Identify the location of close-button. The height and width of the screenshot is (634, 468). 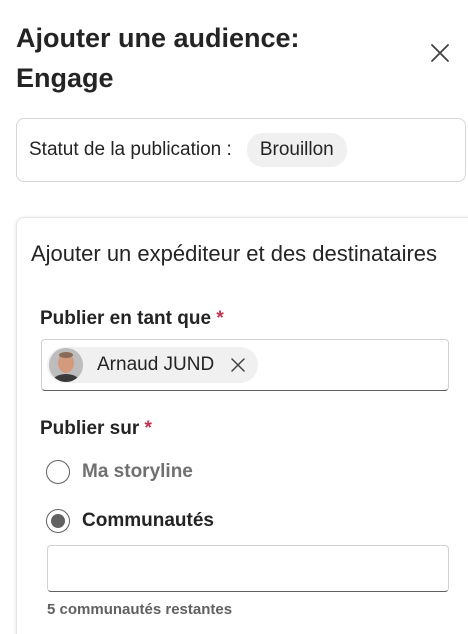
(440, 53).